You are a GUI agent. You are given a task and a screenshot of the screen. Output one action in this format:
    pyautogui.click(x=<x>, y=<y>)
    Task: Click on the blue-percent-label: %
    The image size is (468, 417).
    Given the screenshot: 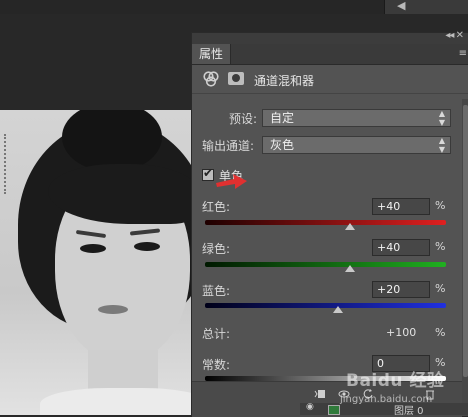 What is the action you would take?
    pyautogui.click(x=440, y=288)
    